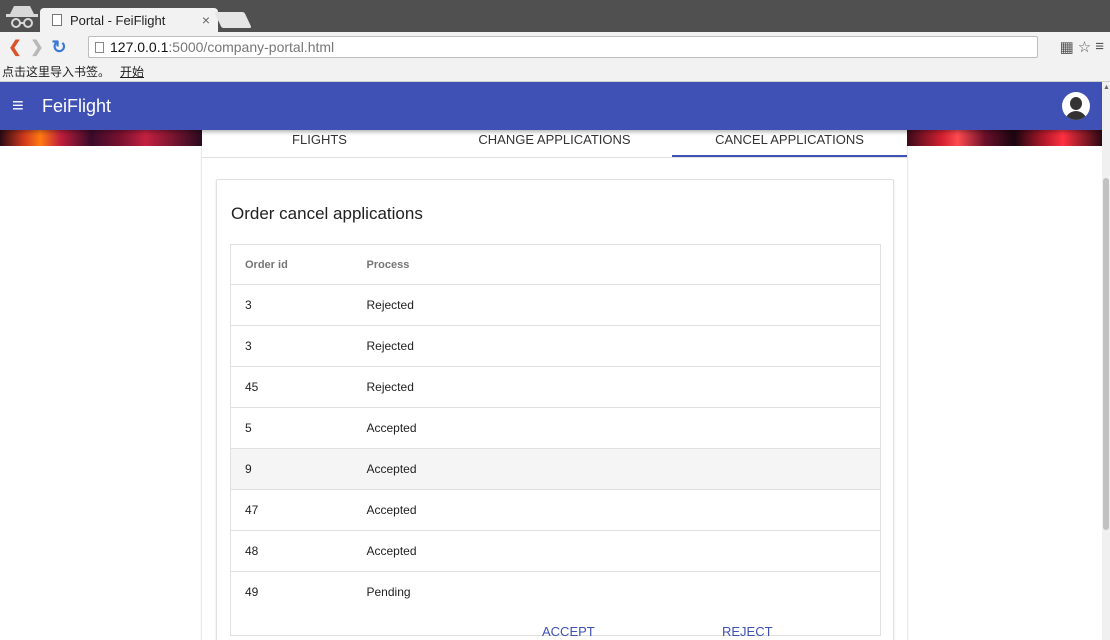 The width and height of the screenshot is (1110, 640). I want to click on table-row: 5 Accepted, so click(555, 428).